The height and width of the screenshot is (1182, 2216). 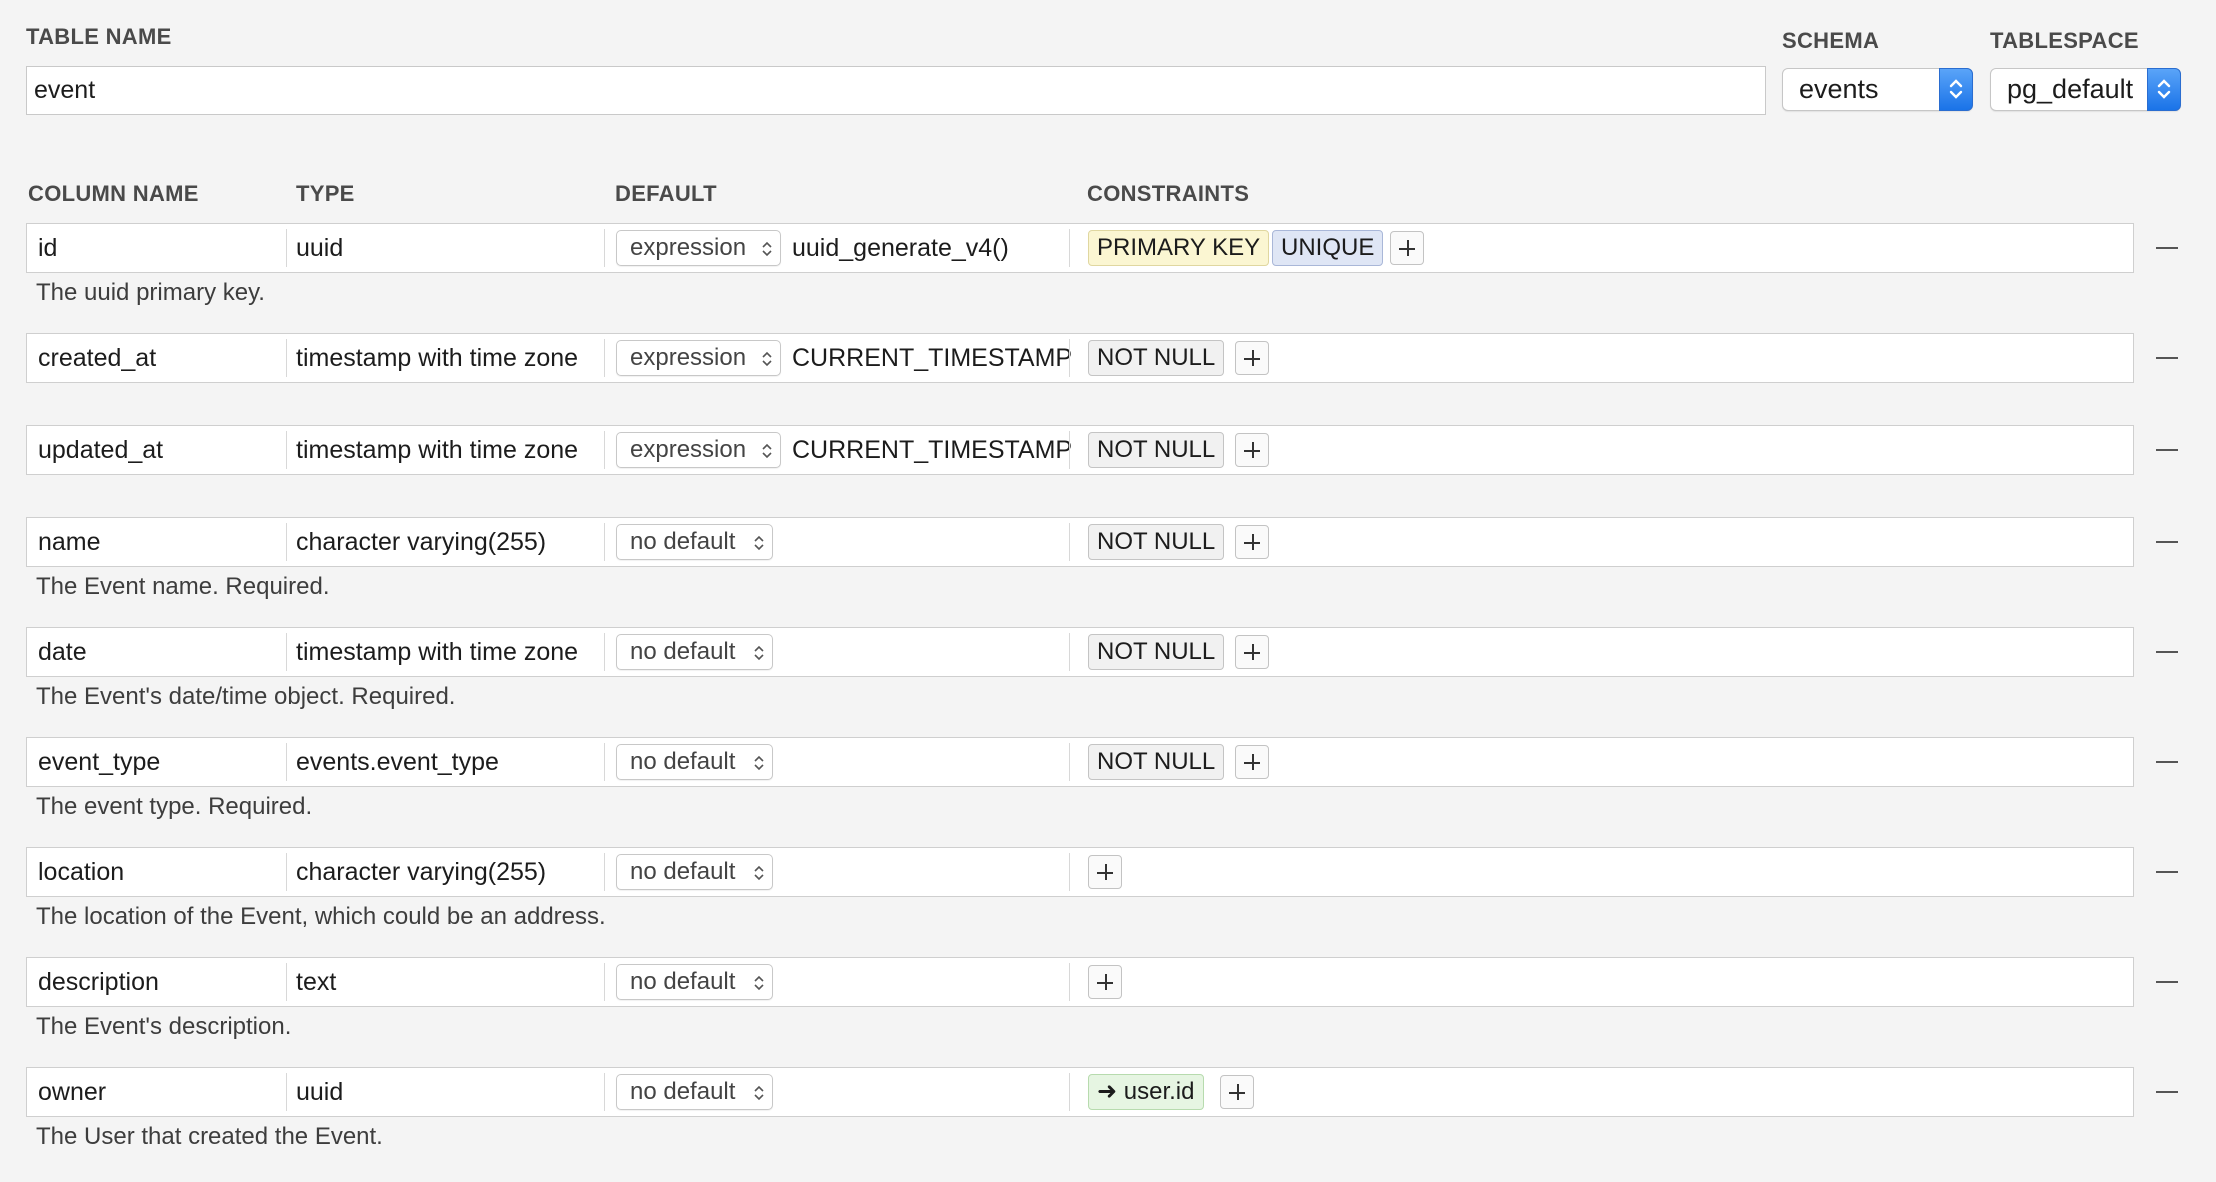 I want to click on tablespace-value: pg_default, so click(x=2070, y=89).